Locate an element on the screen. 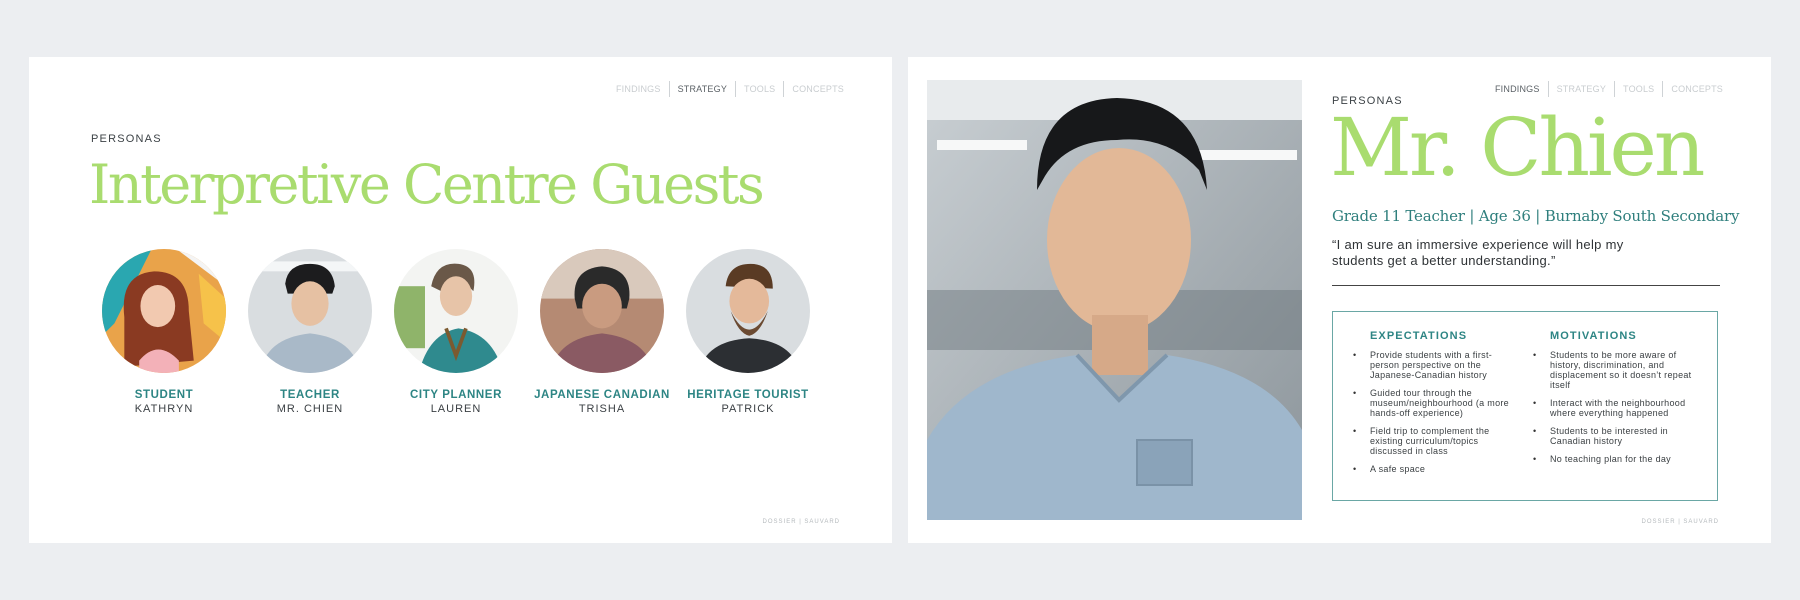 This screenshot has height=600, width=1800. persona-role: STUDENT is located at coordinates (164, 395).